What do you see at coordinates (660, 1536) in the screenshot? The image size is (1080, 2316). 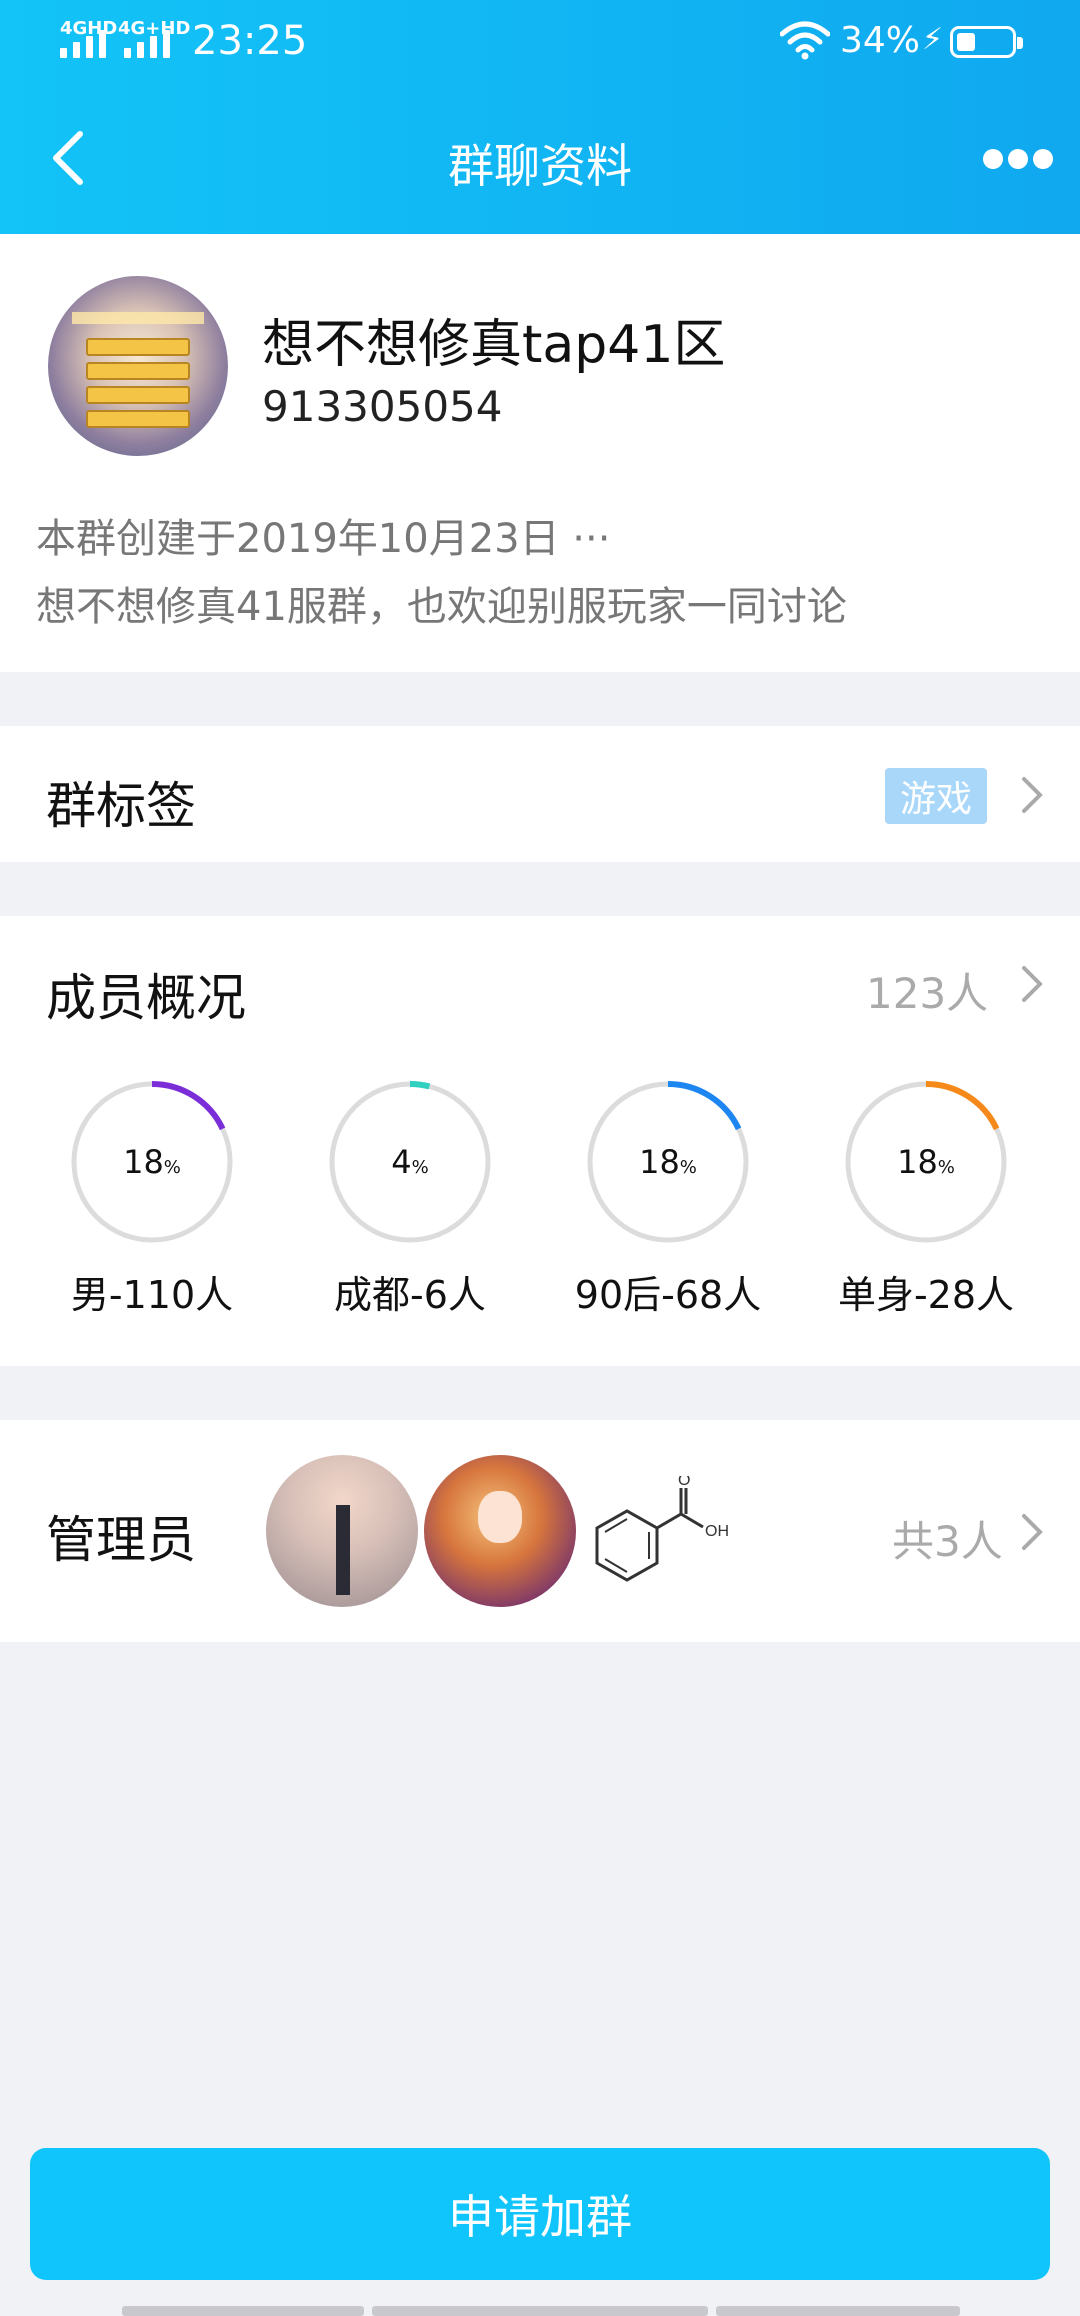 I see `admin-avatar: O OH` at bounding box center [660, 1536].